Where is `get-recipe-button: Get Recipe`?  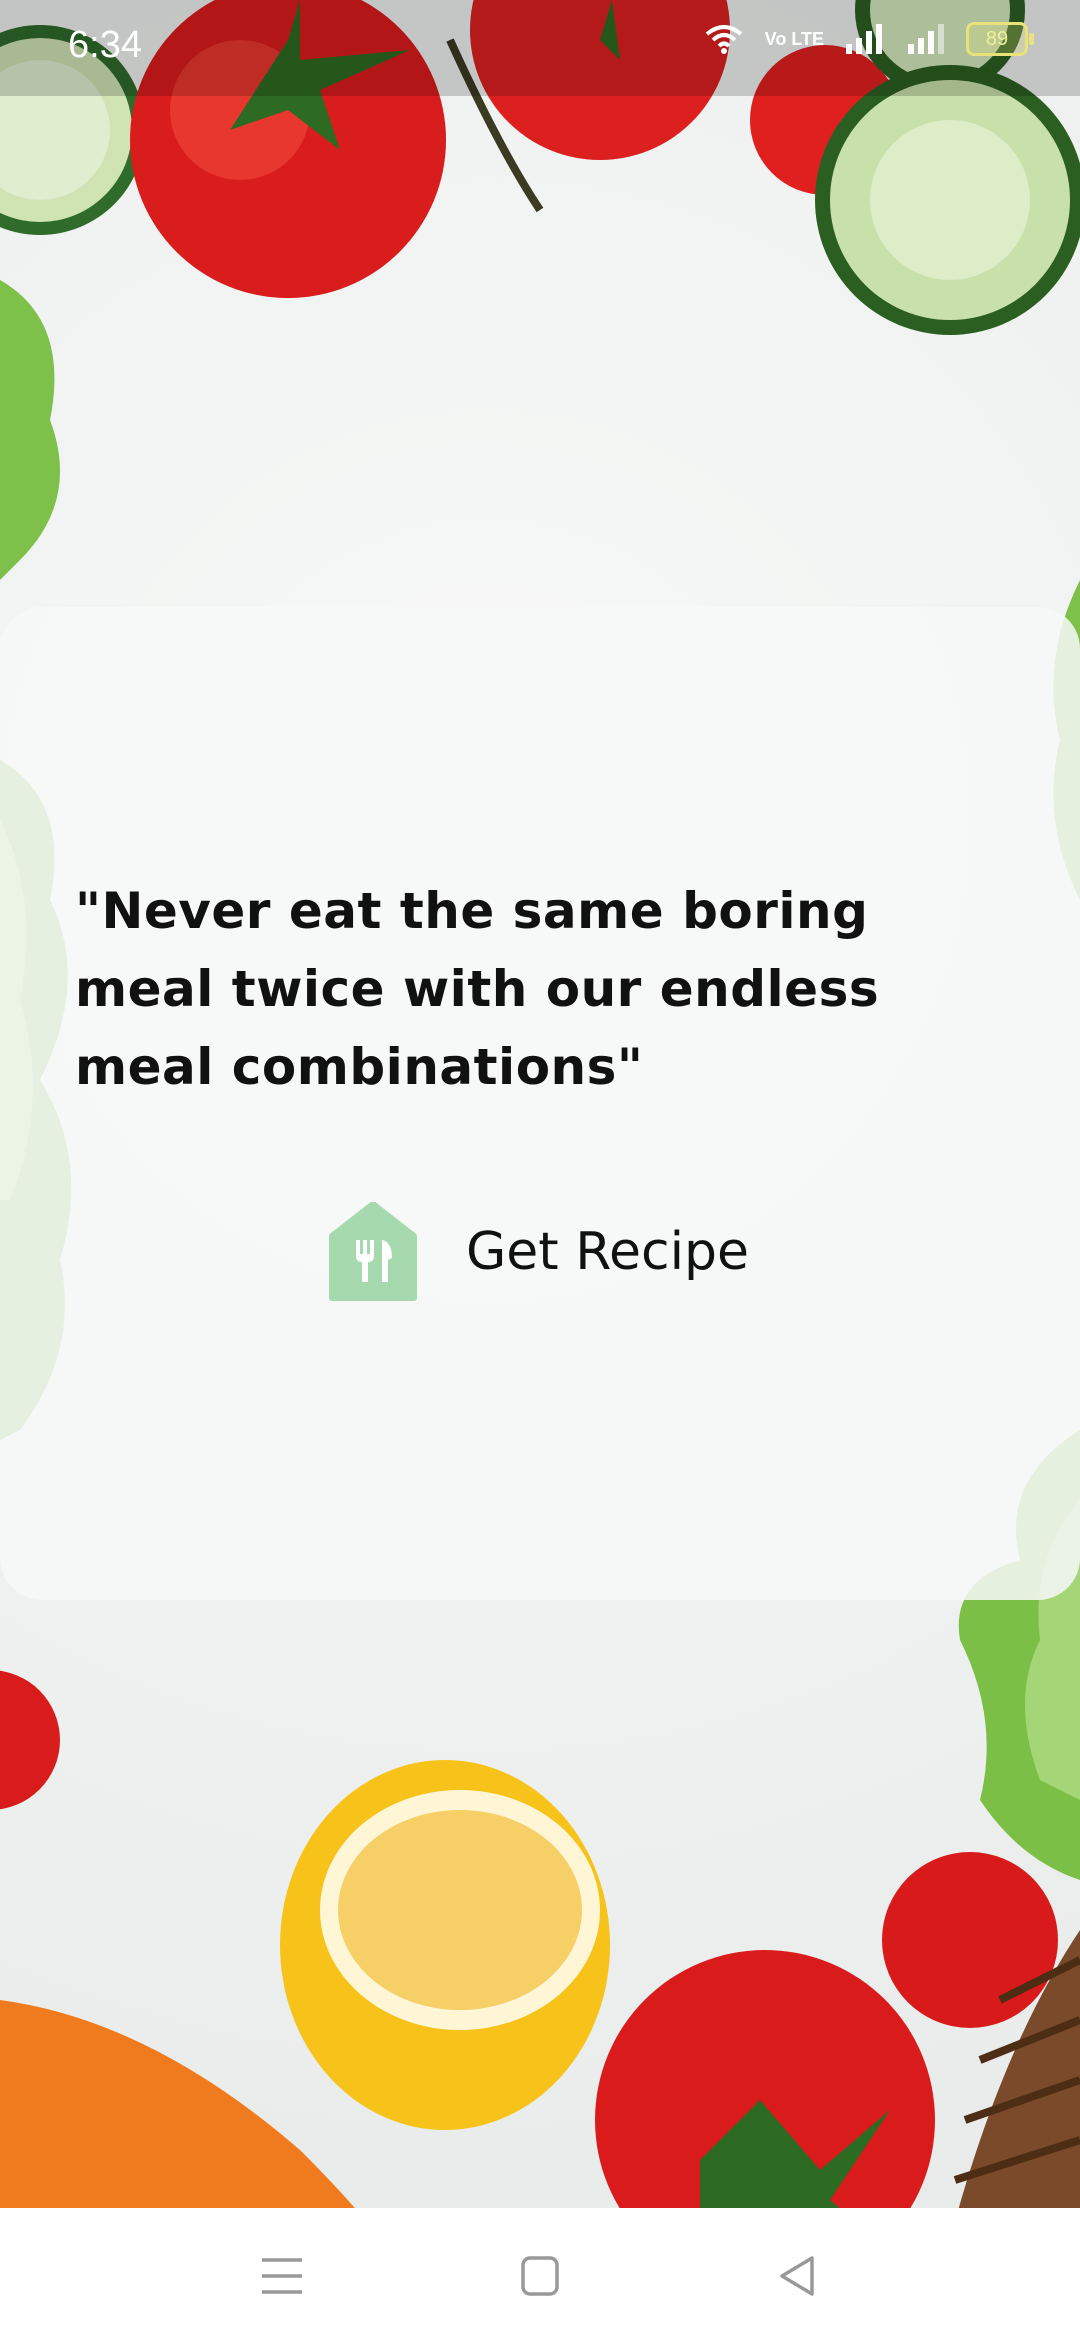
get-recipe-button: Get Recipe is located at coordinates (538, 1252).